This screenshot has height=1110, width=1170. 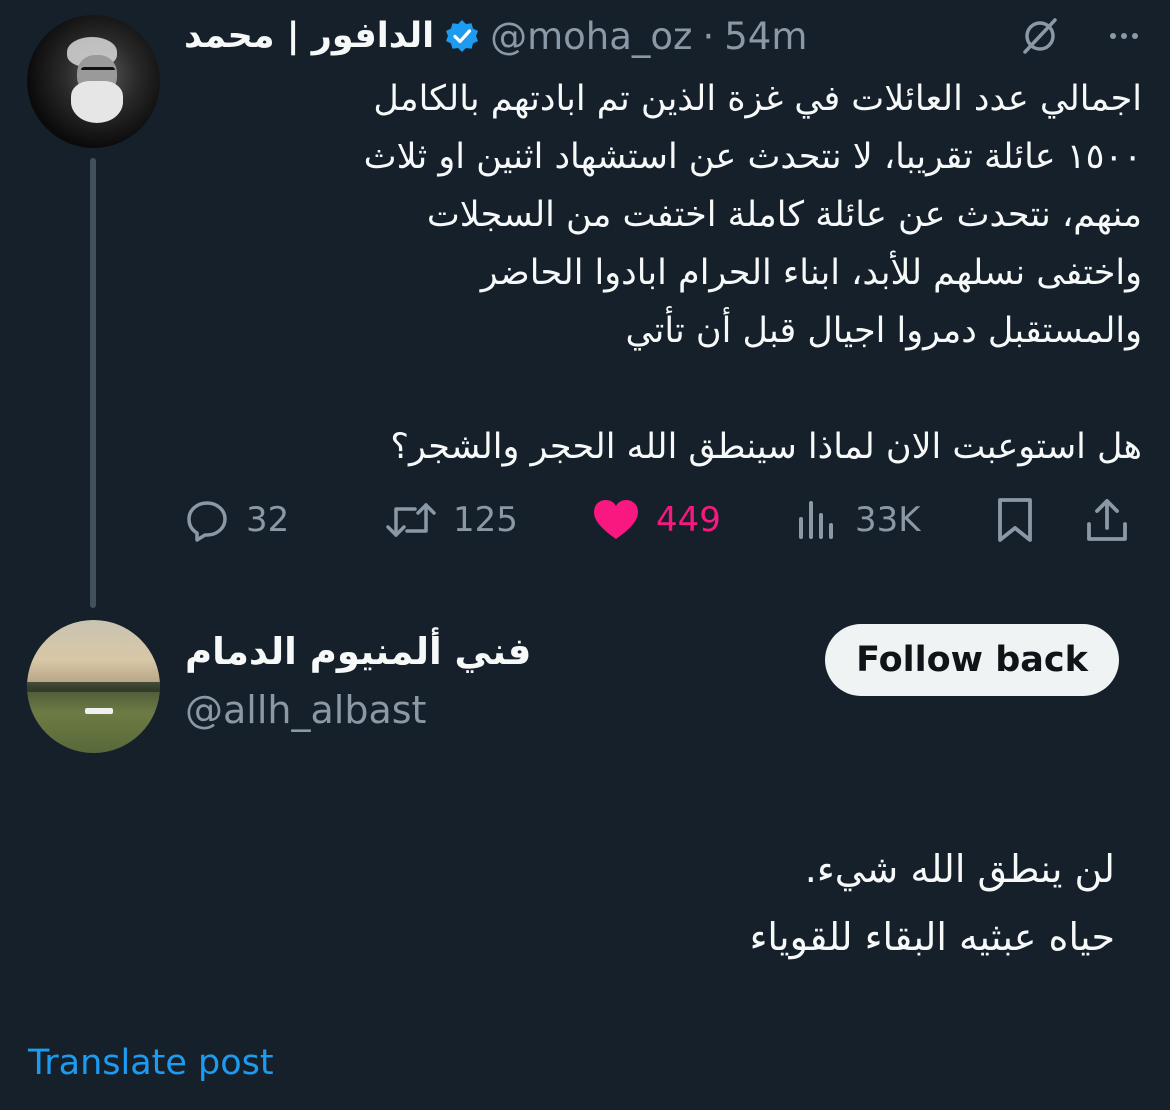 What do you see at coordinates (451, 520) in the screenshot?
I see `repost-button: 125` at bounding box center [451, 520].